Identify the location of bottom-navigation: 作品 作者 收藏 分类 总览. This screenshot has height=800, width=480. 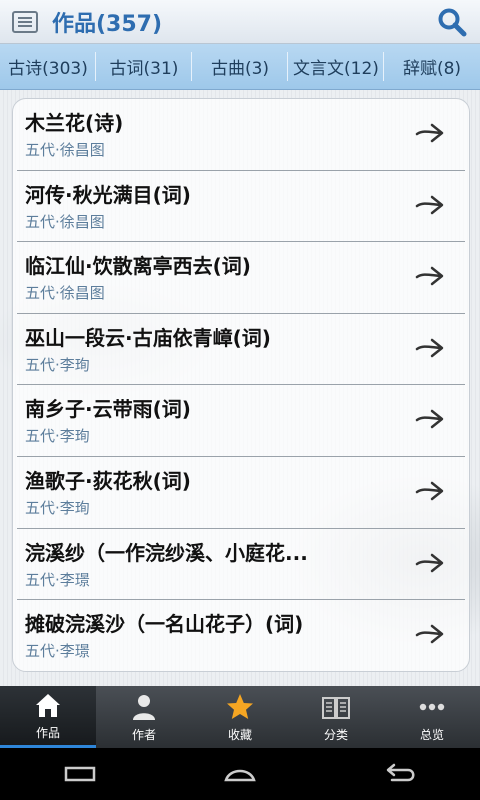
(240, 717).